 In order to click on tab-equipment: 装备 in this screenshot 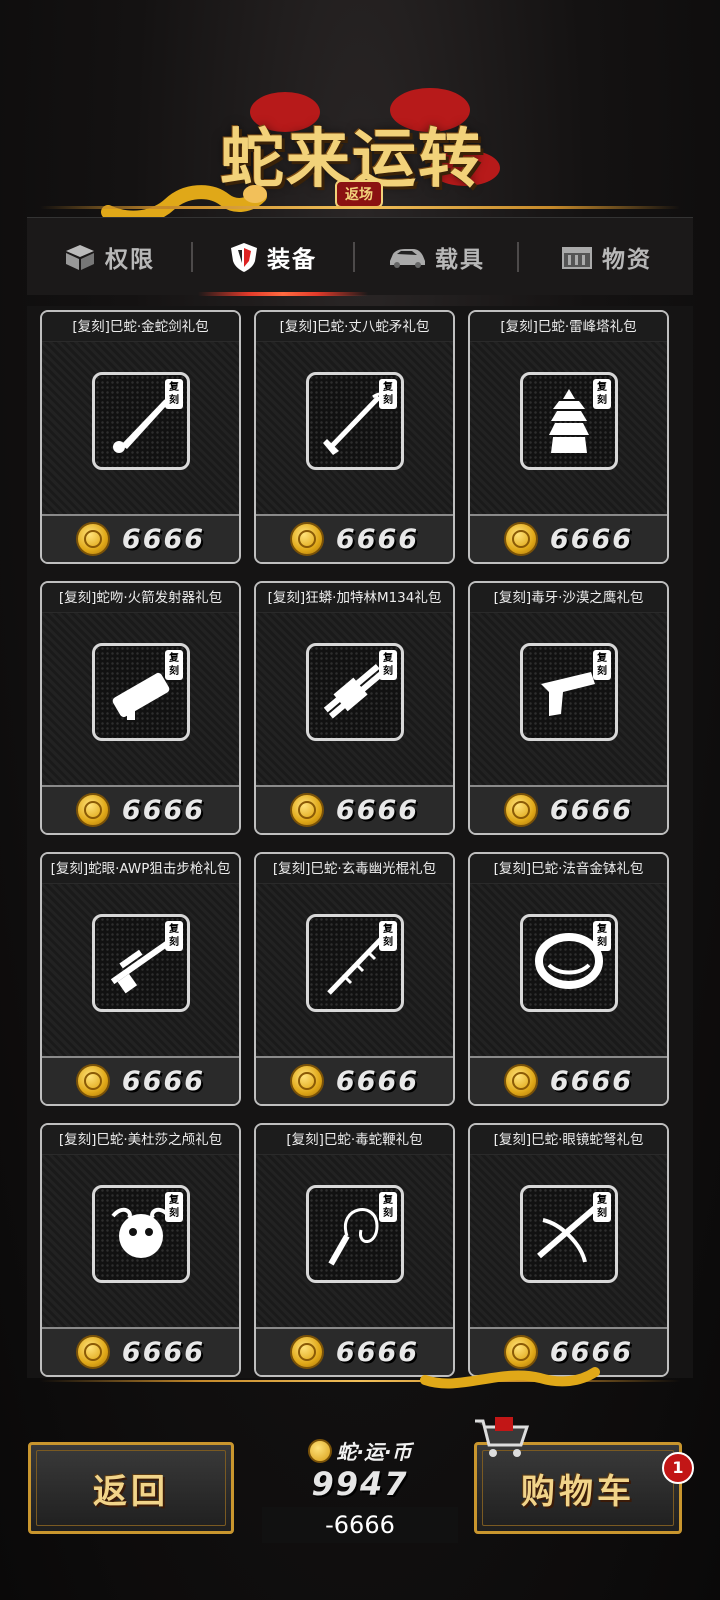, I will do `click(273, 257)`.